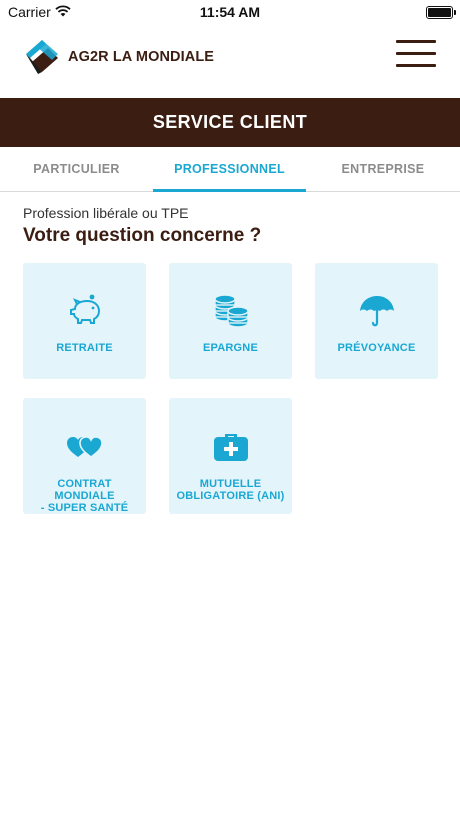 This screenshot has height=818, width=460. What do you see at coordinates (76, 169) in the screenshot?
I see `tab-particulier: PARTICULIER` at bounding box center [76, 169].